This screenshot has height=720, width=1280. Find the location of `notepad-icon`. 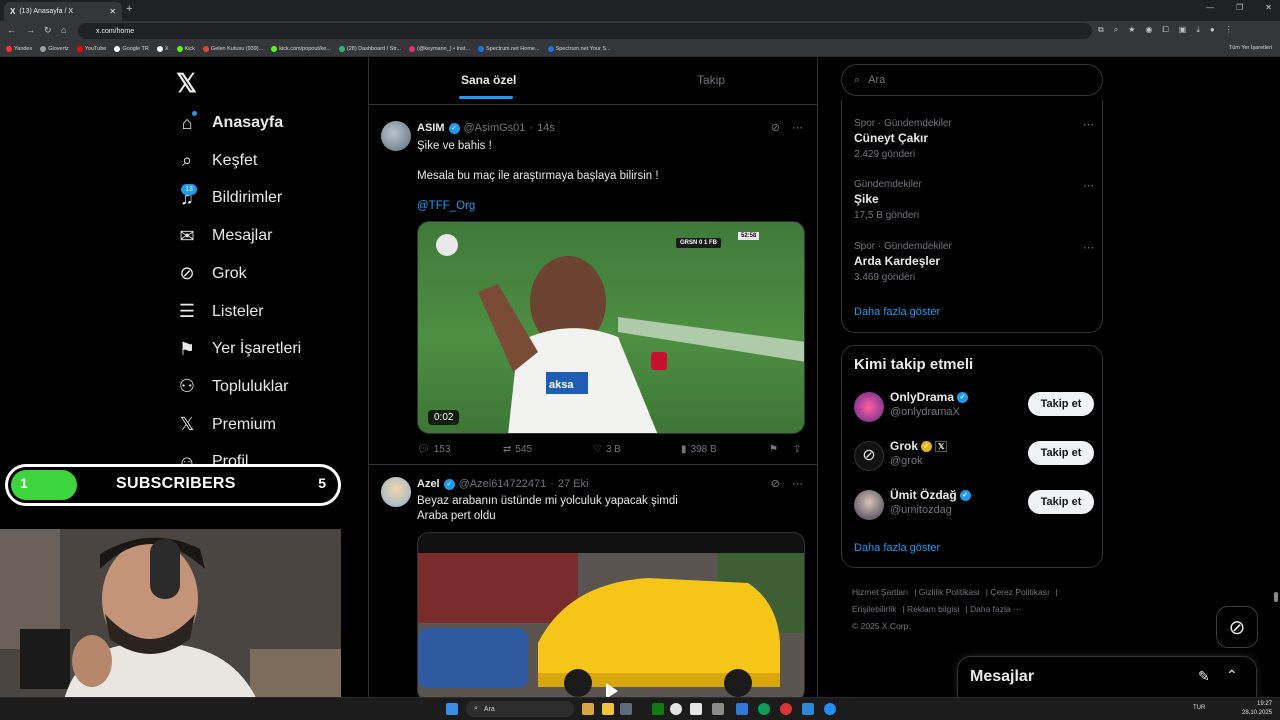

notepad-icon is located at coordinates (696, 709).